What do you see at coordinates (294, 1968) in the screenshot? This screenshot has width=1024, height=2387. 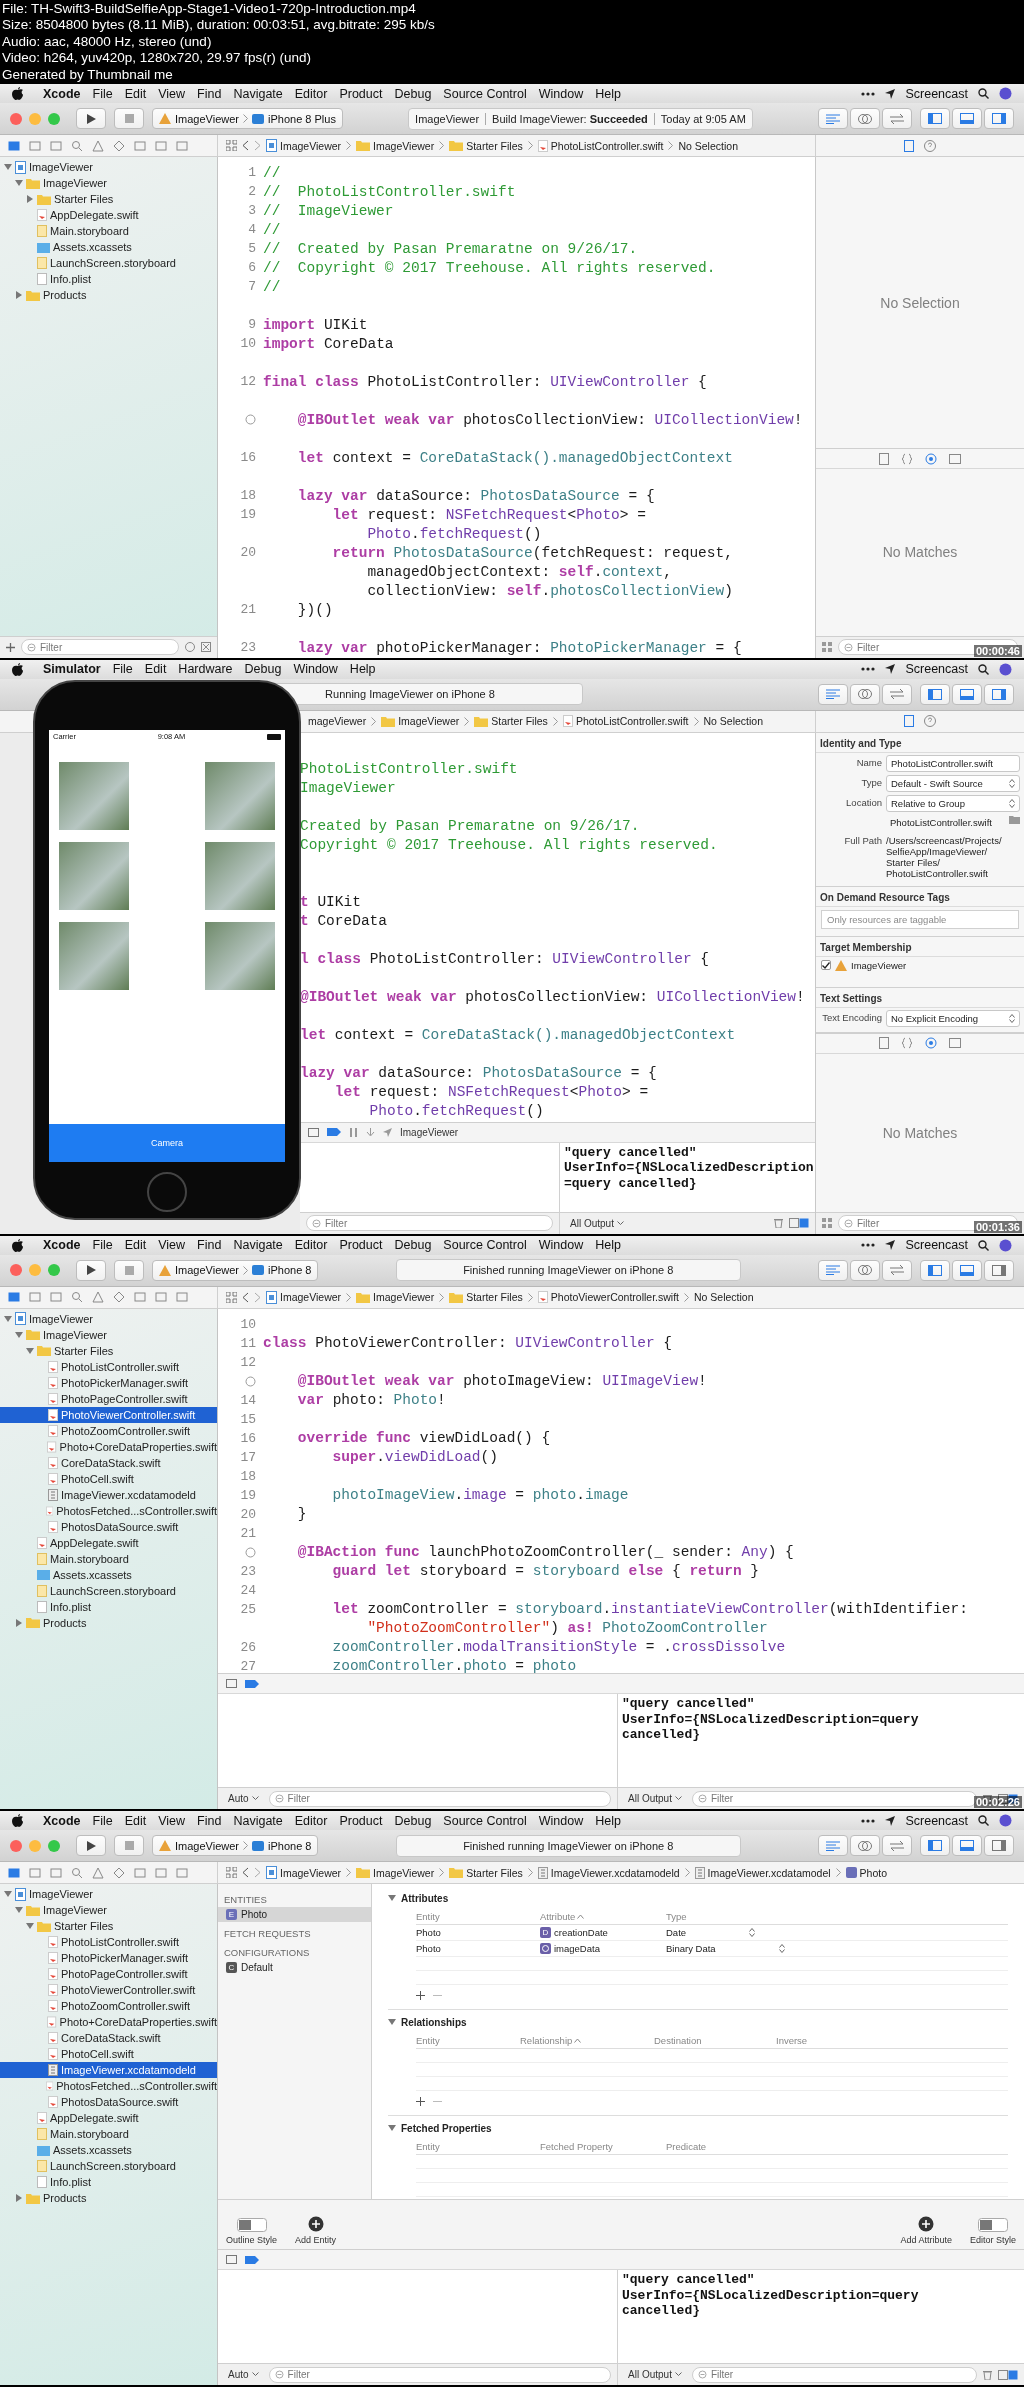 I see `entity-item: C Default` at bounding box center [294, 1968].